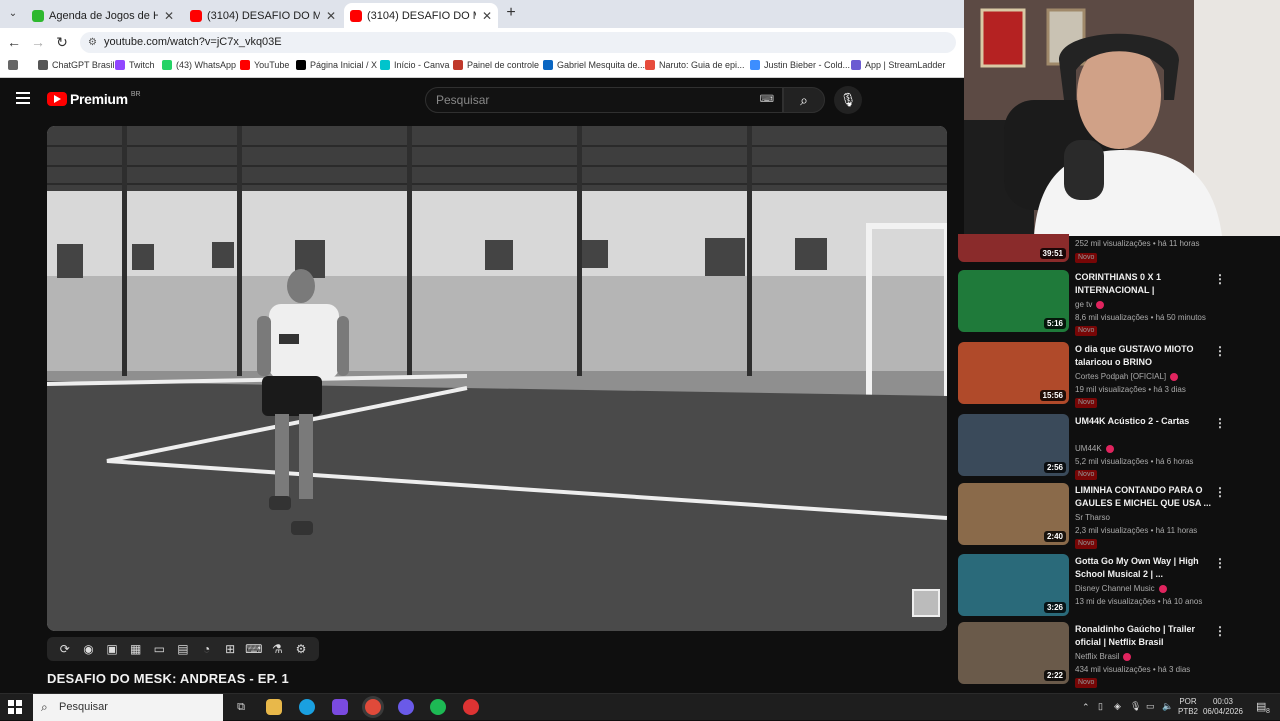 The height and width of the screenshot is (721, 1280). Describe the element at coordinates (1135, 706) in the screenshot. I see `microphone-icon: 🎙` at that location.